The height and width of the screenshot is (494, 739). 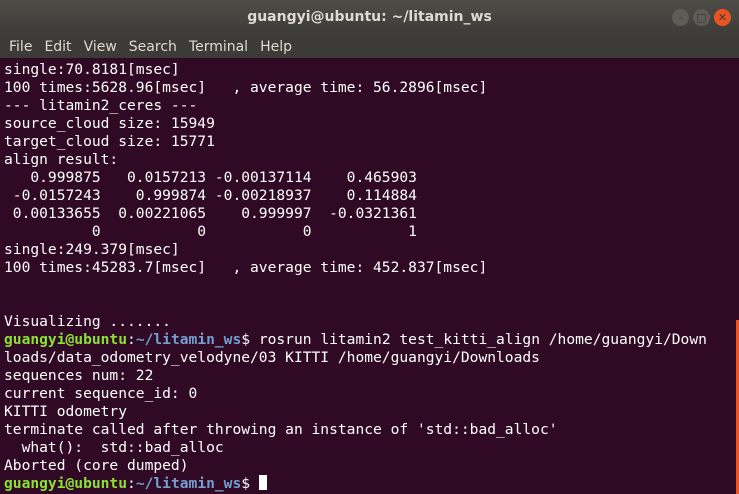 I want to click on menu-search: Search, so click(x=153, y=47).